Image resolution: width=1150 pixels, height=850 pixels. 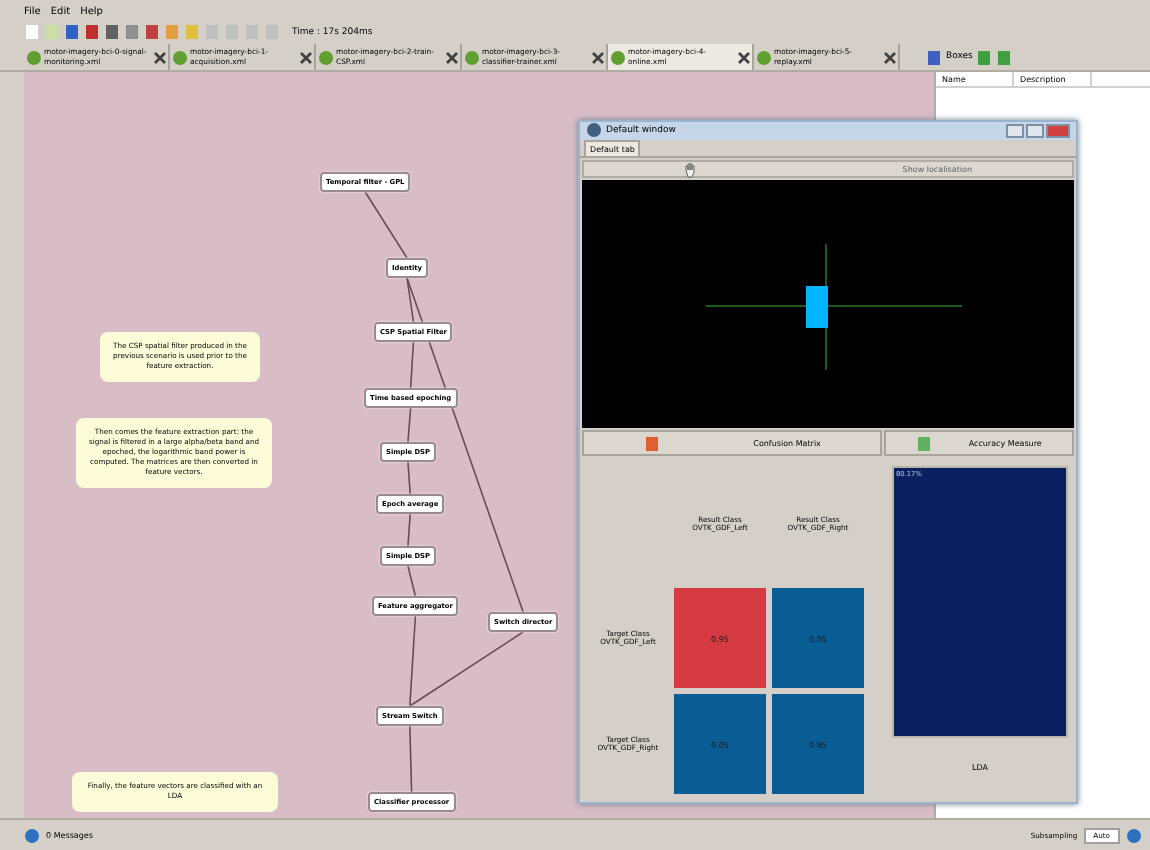 What do you see at coordinates (1015, 130) in the screenshot?
I see `minimize-button` at bounding box center [1015, 130].